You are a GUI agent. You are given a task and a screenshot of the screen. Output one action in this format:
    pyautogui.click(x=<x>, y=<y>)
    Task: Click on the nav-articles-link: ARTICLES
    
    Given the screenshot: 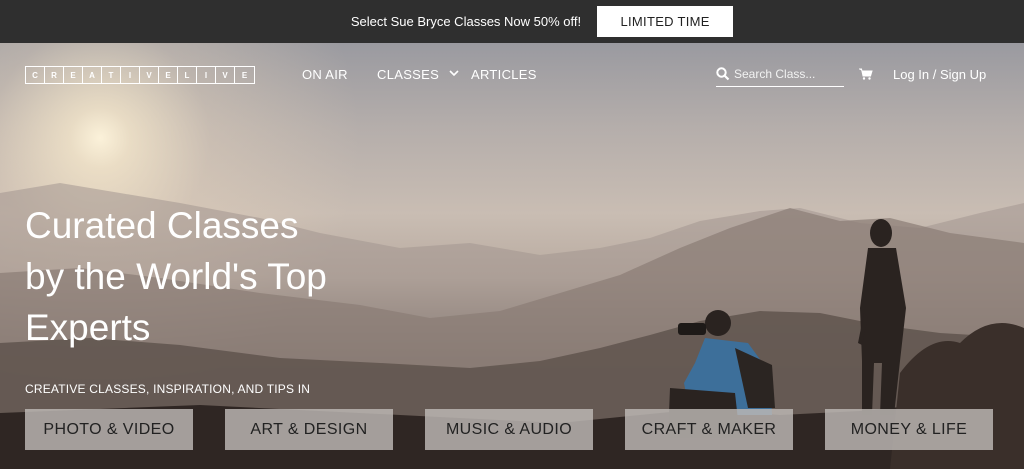 What is the action you would take?
    pyautogui.click(x=504, y=74)
    